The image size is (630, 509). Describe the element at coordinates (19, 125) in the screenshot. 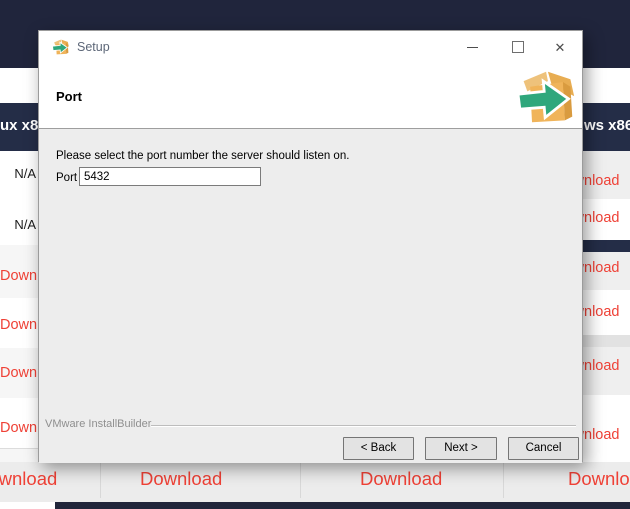

I see `table-header-left: ux x8` at that location.